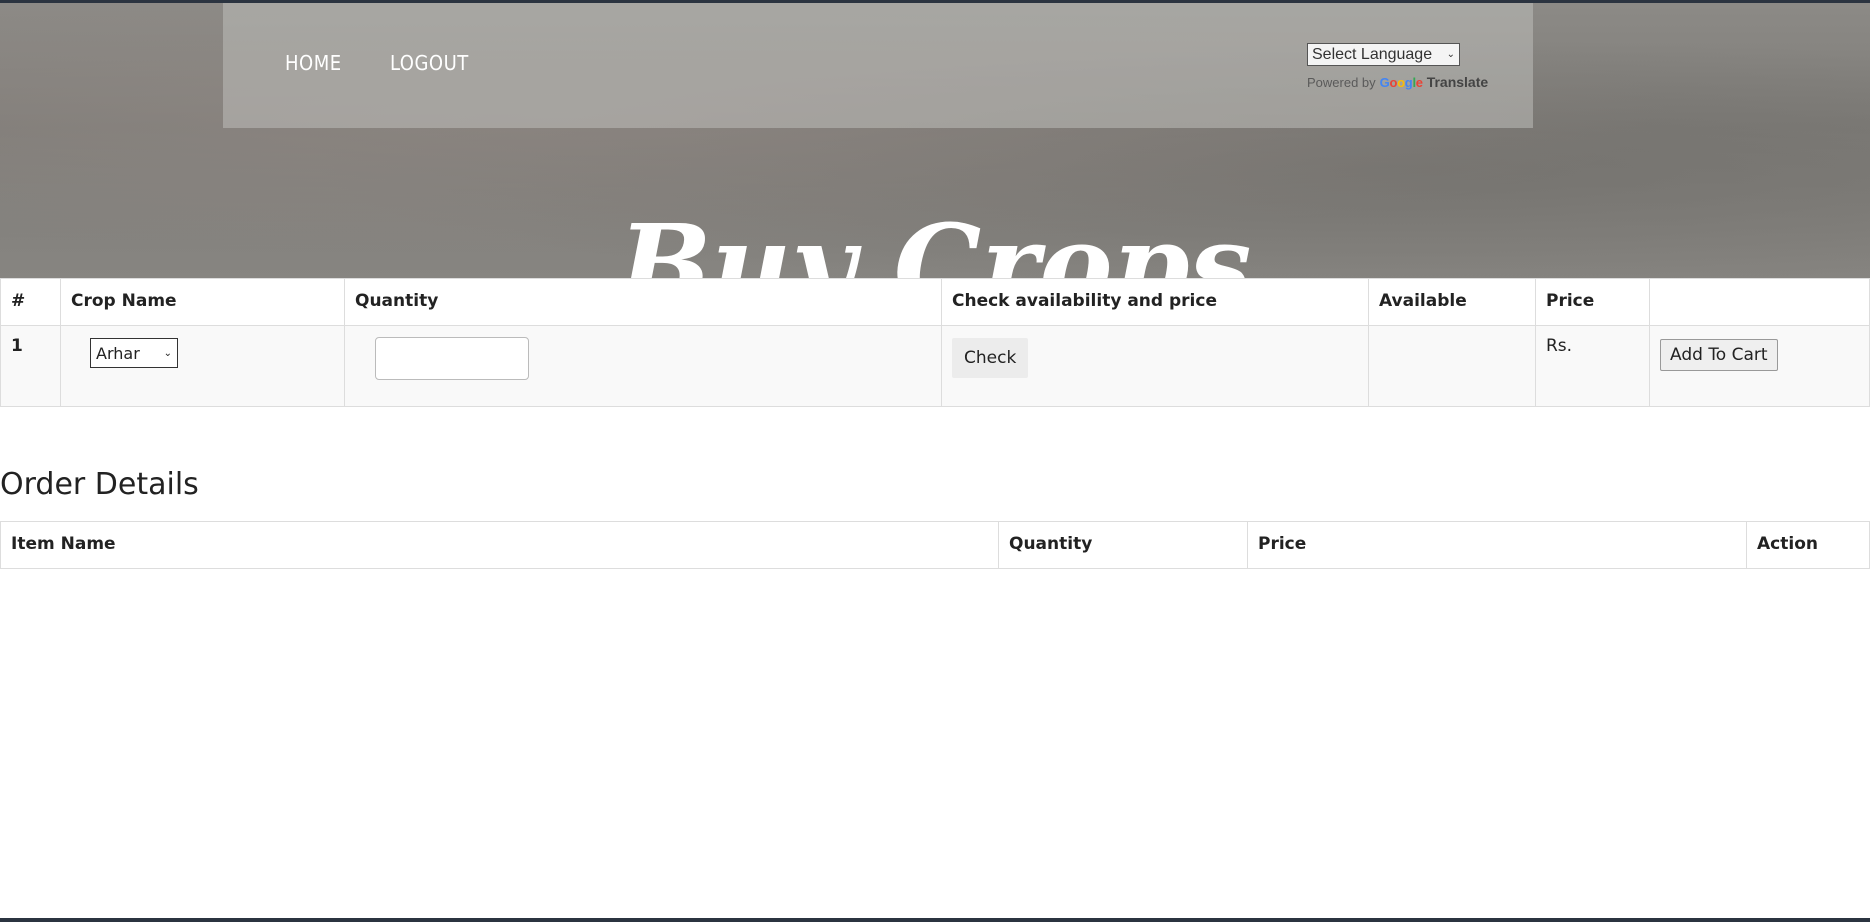 This screenshot has height=922, width=1870. I want to click on powered-by-google: Powered by Google Translate, so click(1397, 82).